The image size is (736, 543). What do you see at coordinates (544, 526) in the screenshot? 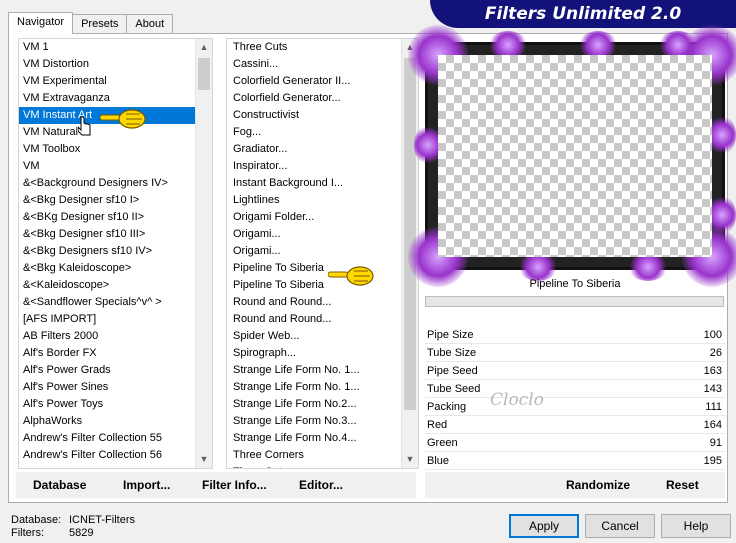
I see `apply-button: Apply` at bounding box center [544, 526].